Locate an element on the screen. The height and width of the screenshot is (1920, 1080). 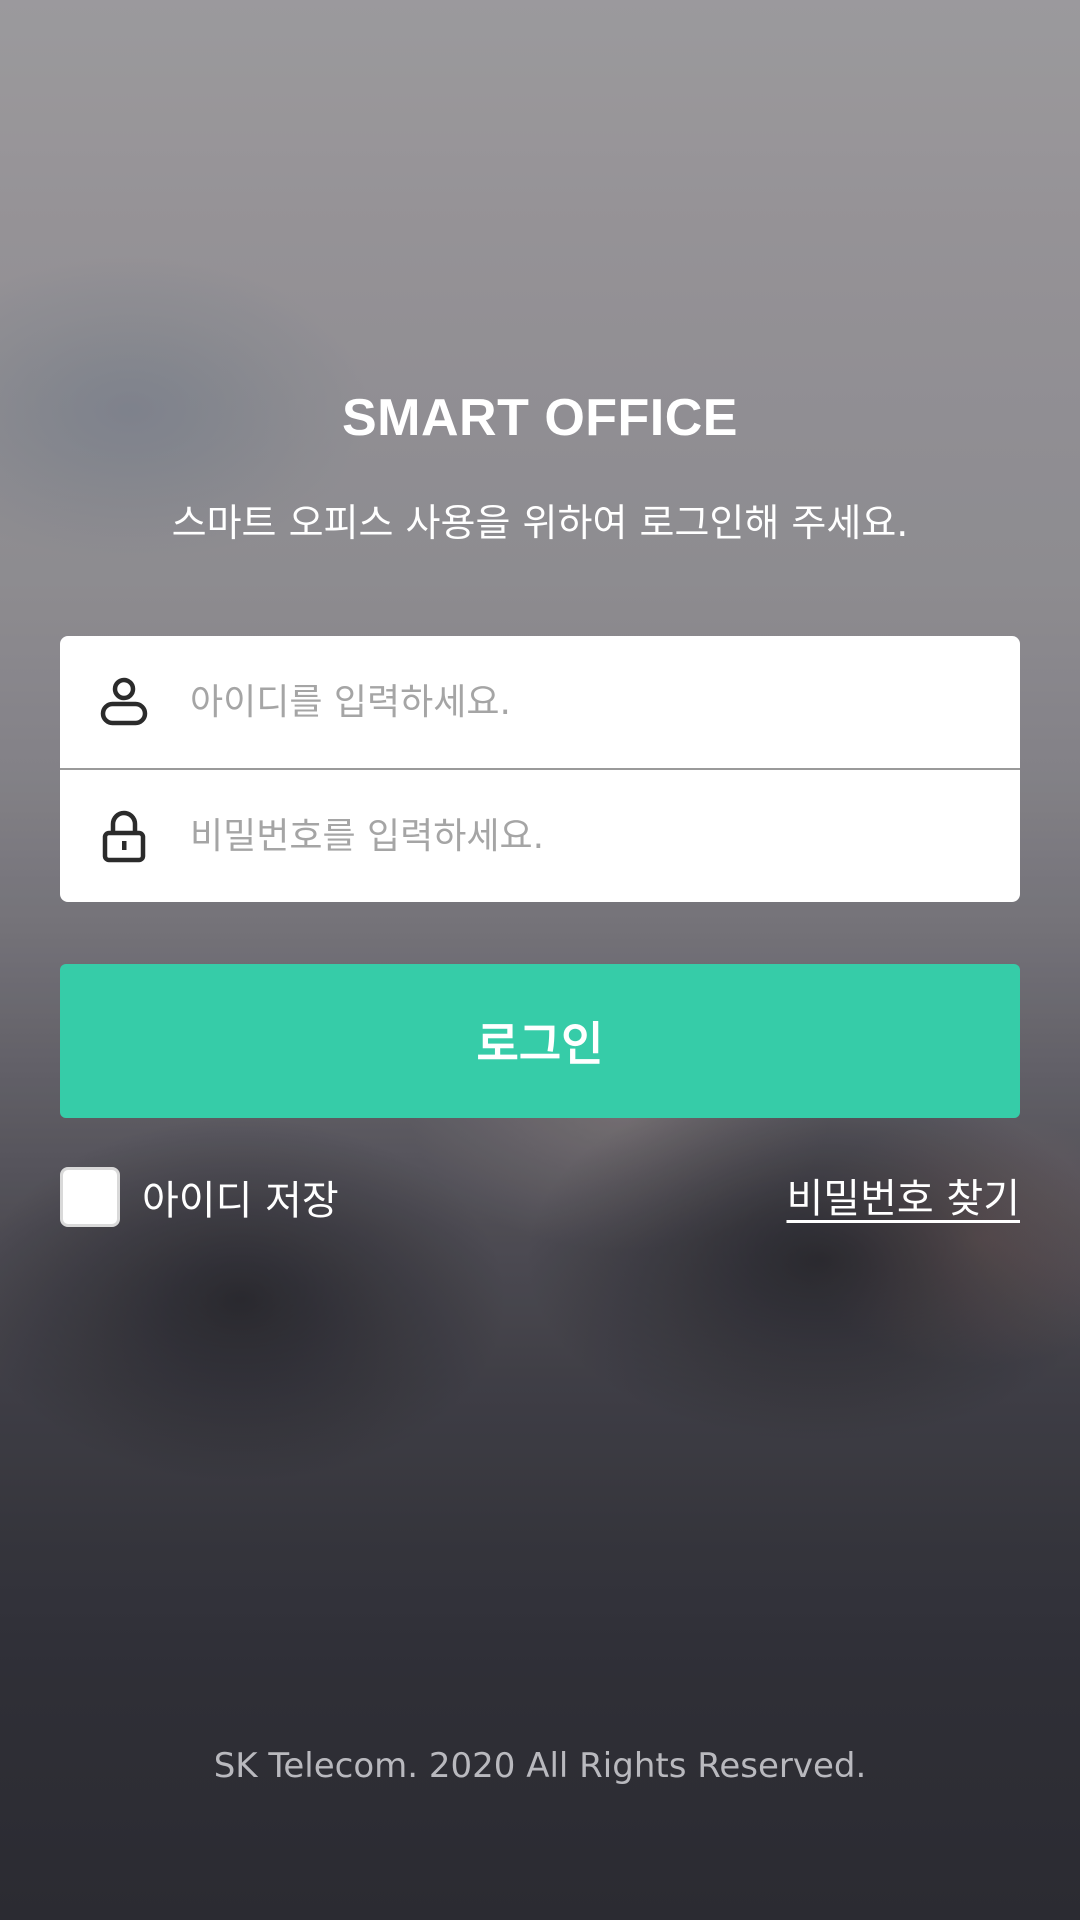
save-id-label: 아이디 저장 is located at coordinates (240, 1201).